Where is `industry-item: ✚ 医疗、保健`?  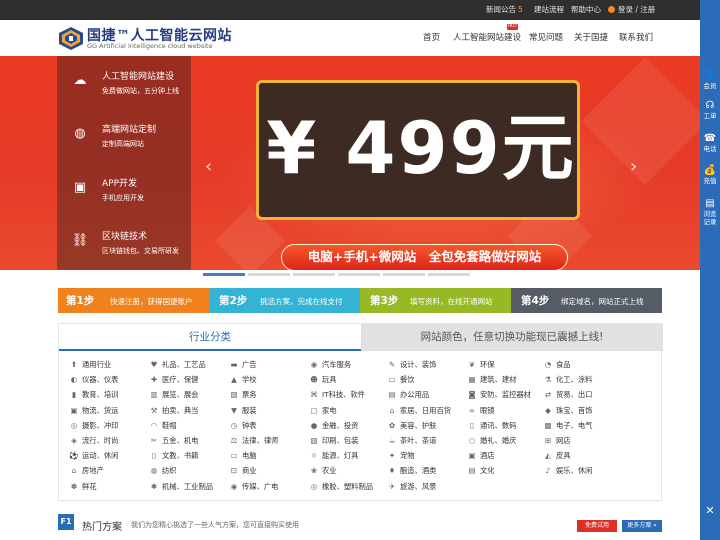 industry-item: ✚ 医疗、保健 is located at coordinates (174, 380).